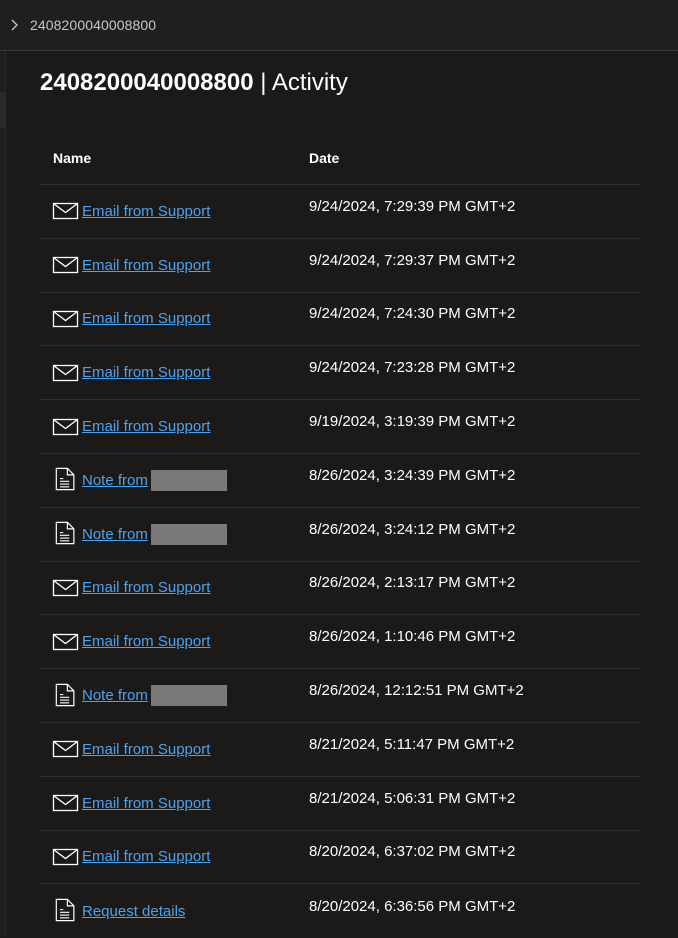 Image resolution: width=678 pixels, height=938 pixels. I want to click on date-cell: 8/26/2024, 12:12:51 PM GMT+2, so click(416, 691).